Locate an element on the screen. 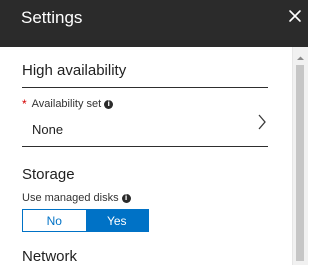 Image resolution: width=320 pixels, height=265 pixels. managed-disks-label-row: Use managed disks i is located at coordinates (76, 198).